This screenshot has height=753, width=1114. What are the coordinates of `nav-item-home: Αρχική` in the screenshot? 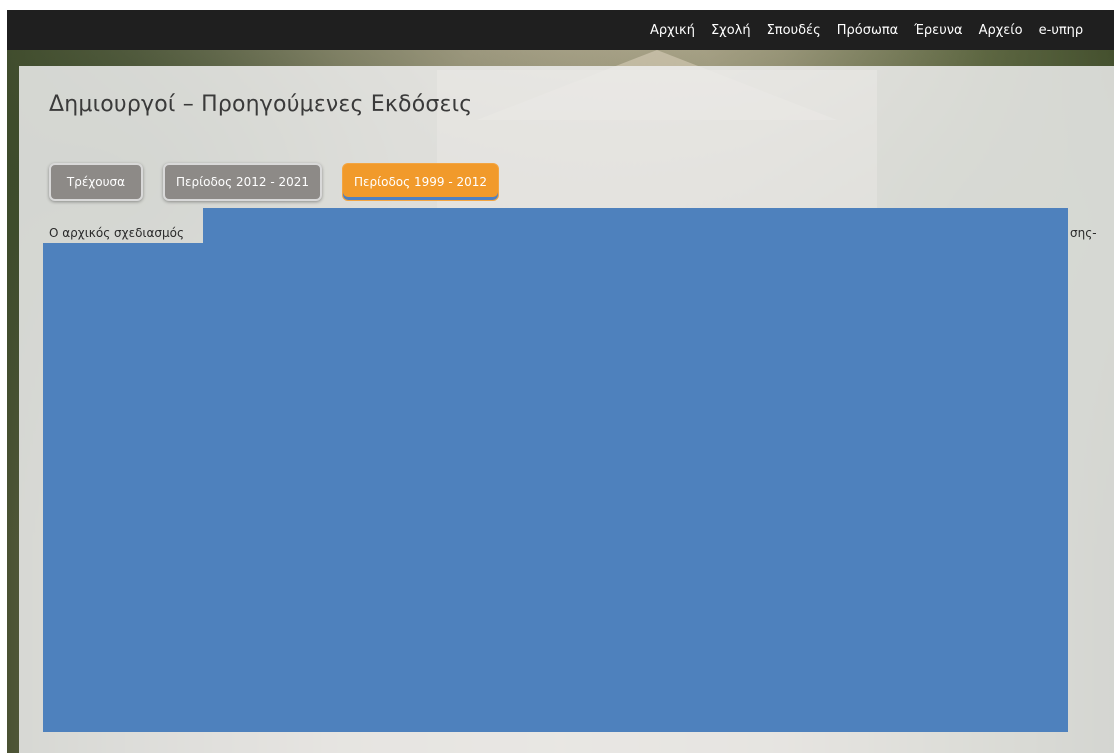 It's located at (672, 30).